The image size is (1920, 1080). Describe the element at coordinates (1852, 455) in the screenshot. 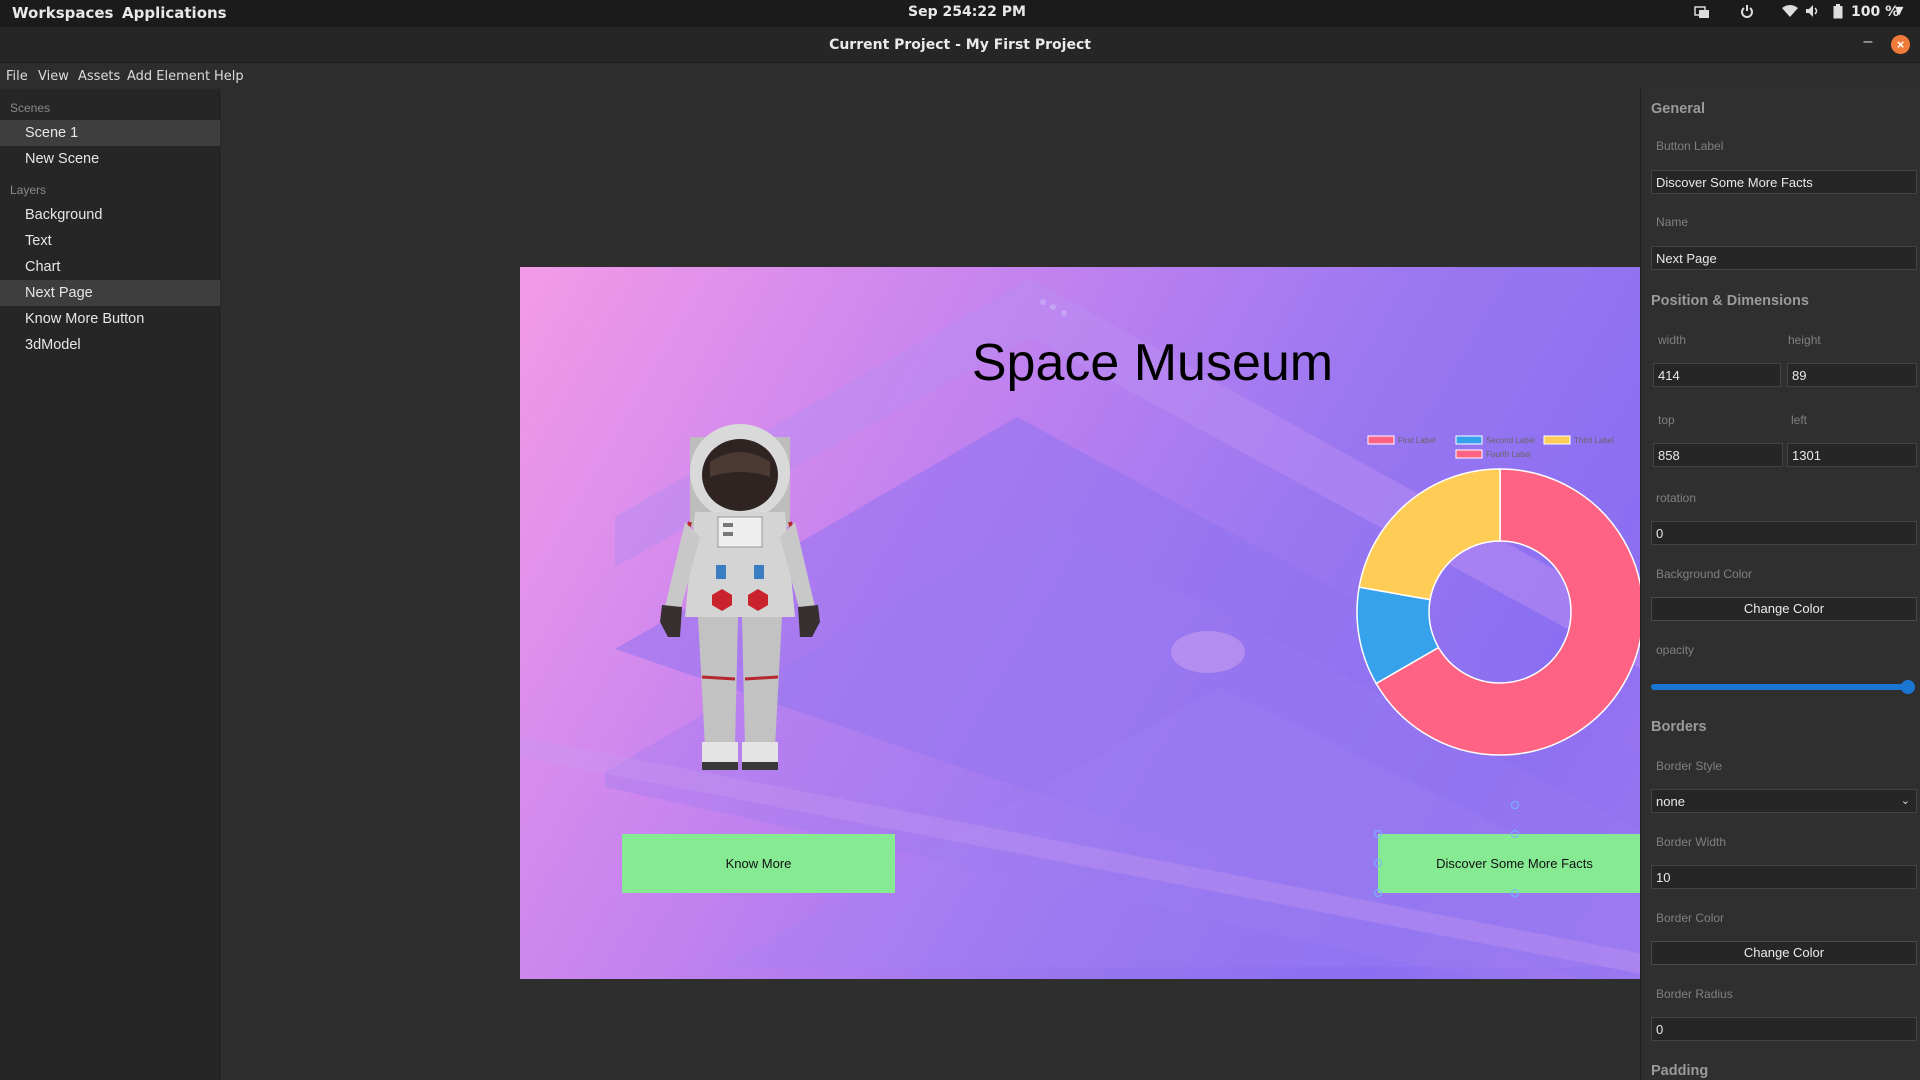

I see `left-input: 1301` at that location.